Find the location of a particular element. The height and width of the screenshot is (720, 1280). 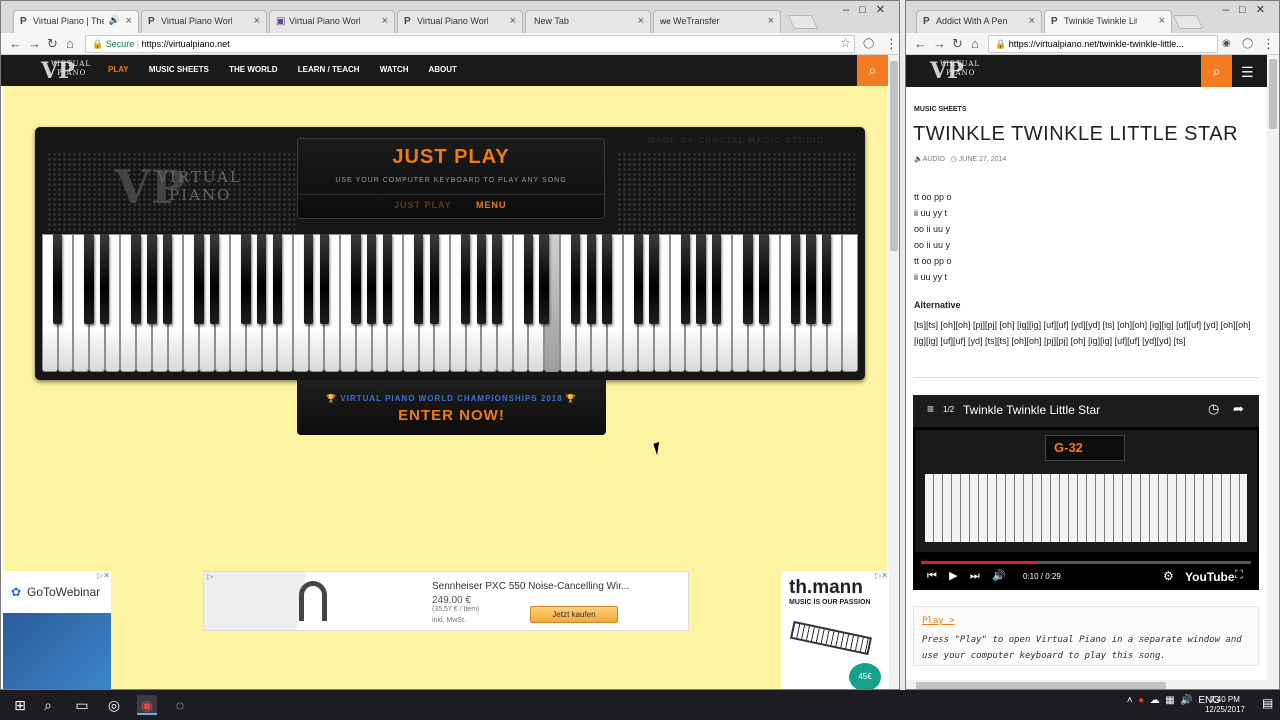

video-frame: G-32 is located at coordinates (1086, 491).